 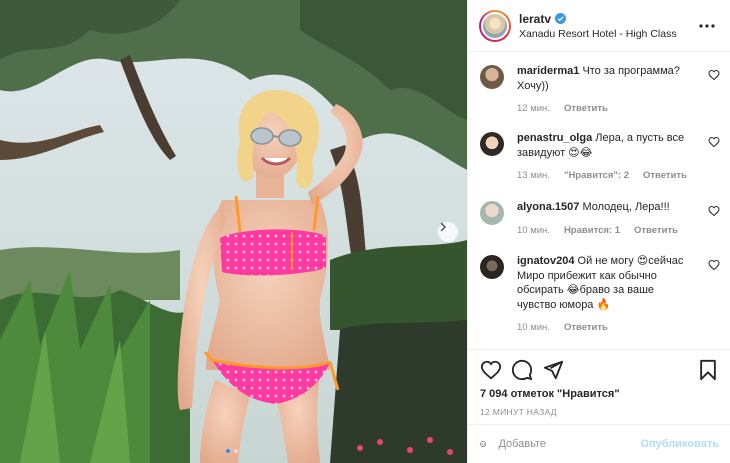 I want to click on post-actions: 7 094 отметок "Нравится" 12 МИНУТ НАЗАД, so click(x=599, y=383).